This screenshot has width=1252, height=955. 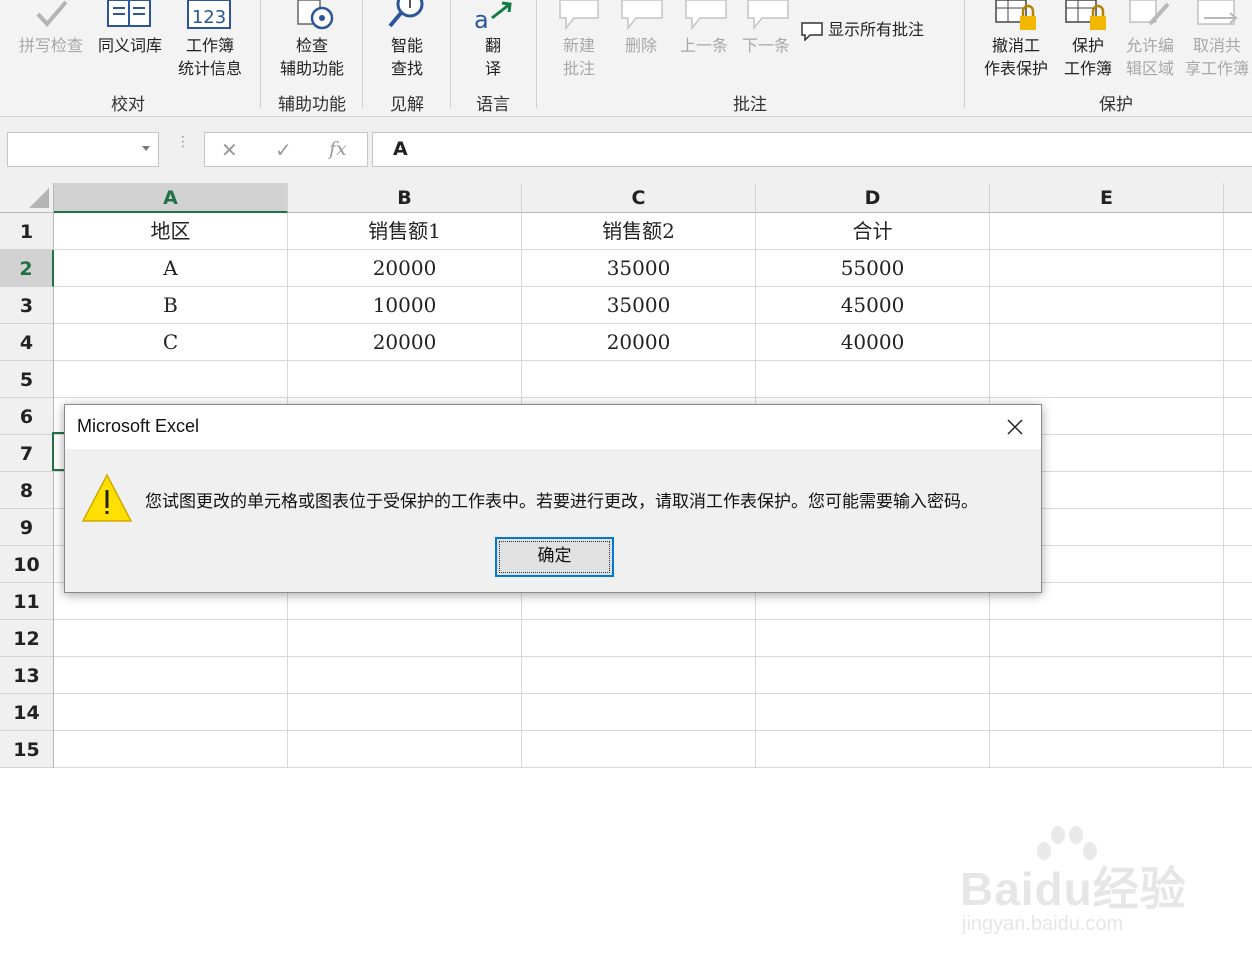 What do you see at coordinates (1107, 198) in the screenshot?
I see `column-header-e: E` at bounding box center [1107, 198].